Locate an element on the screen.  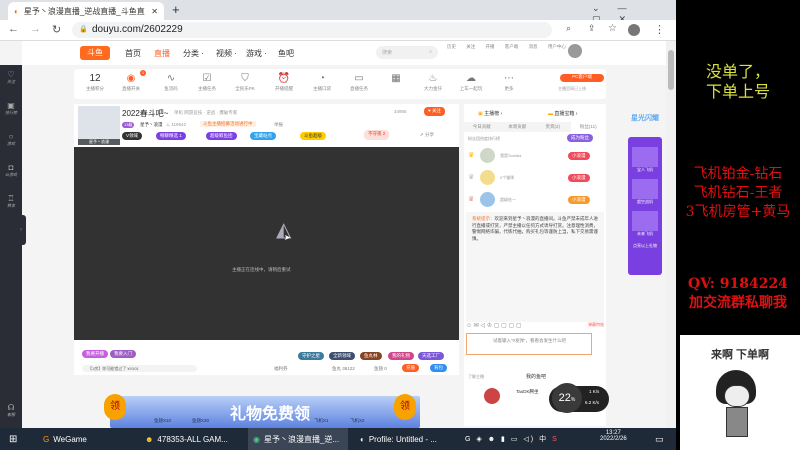
nav-category: 分类 · is located at coordinates (193, 53).